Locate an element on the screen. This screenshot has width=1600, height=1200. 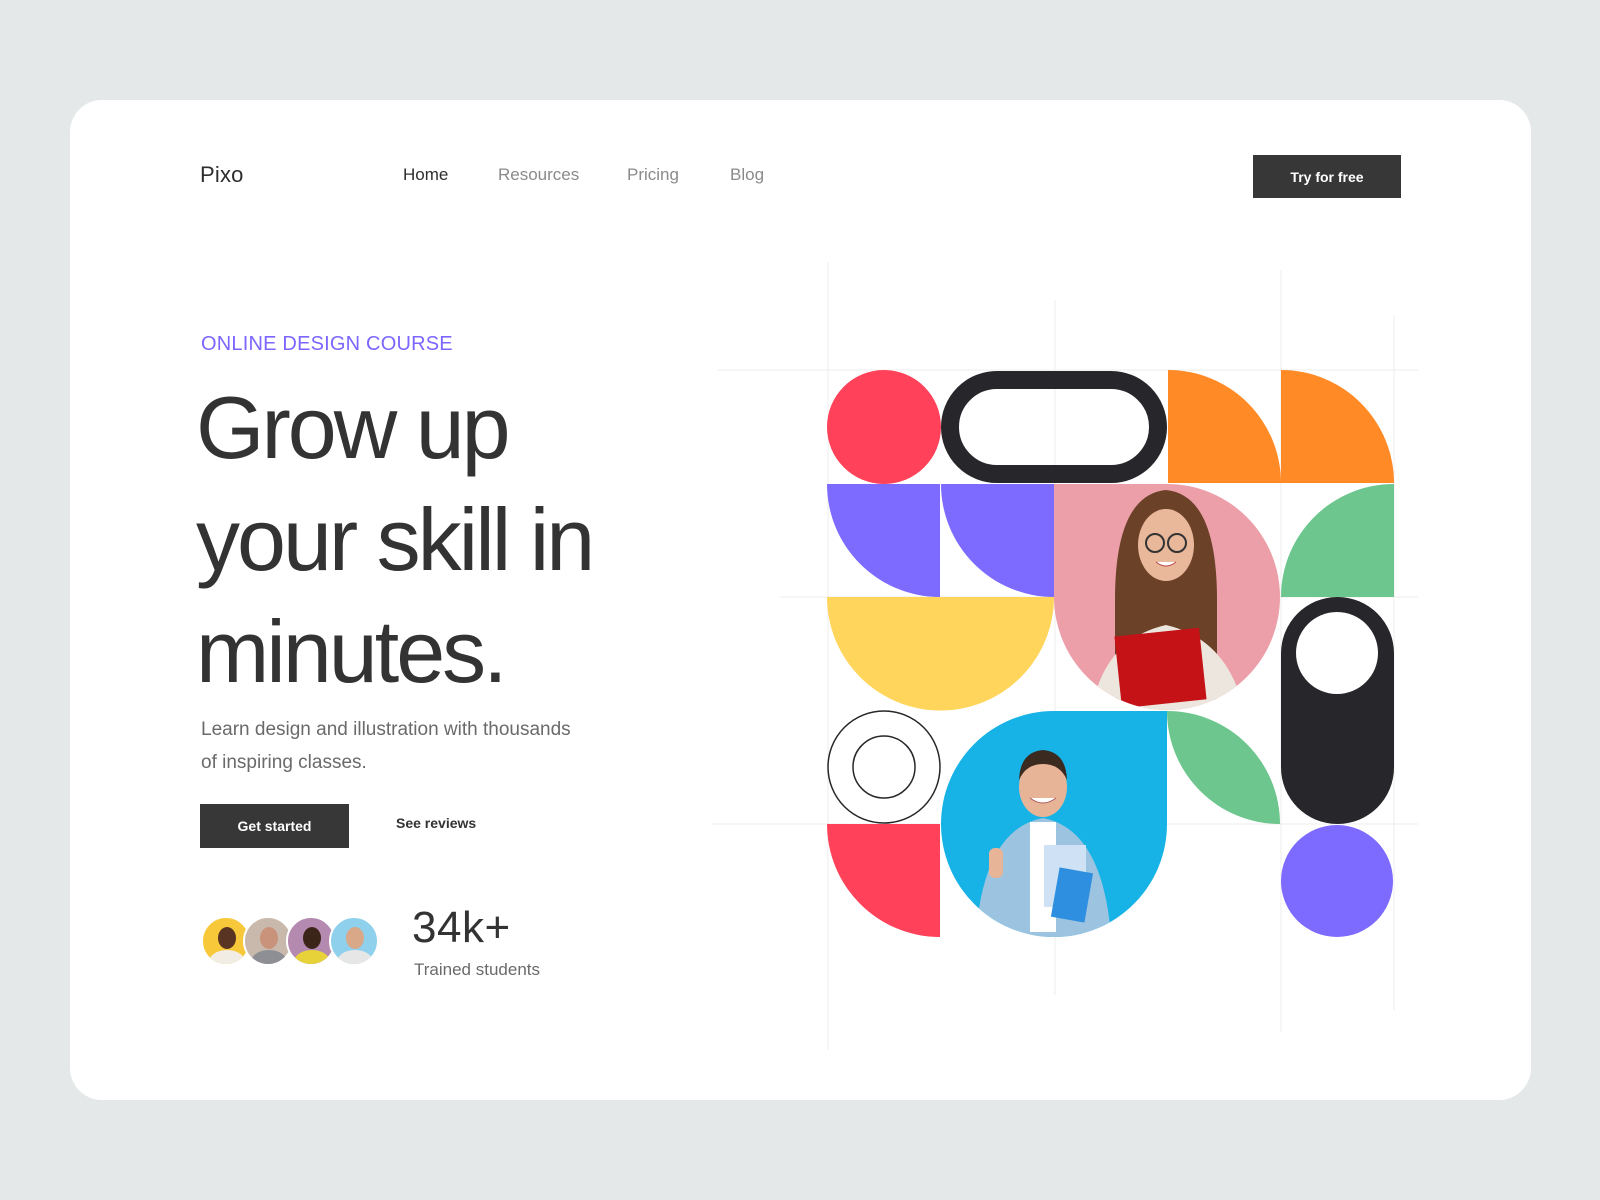
outline-ring-outer is located at coordinates (884, 767).